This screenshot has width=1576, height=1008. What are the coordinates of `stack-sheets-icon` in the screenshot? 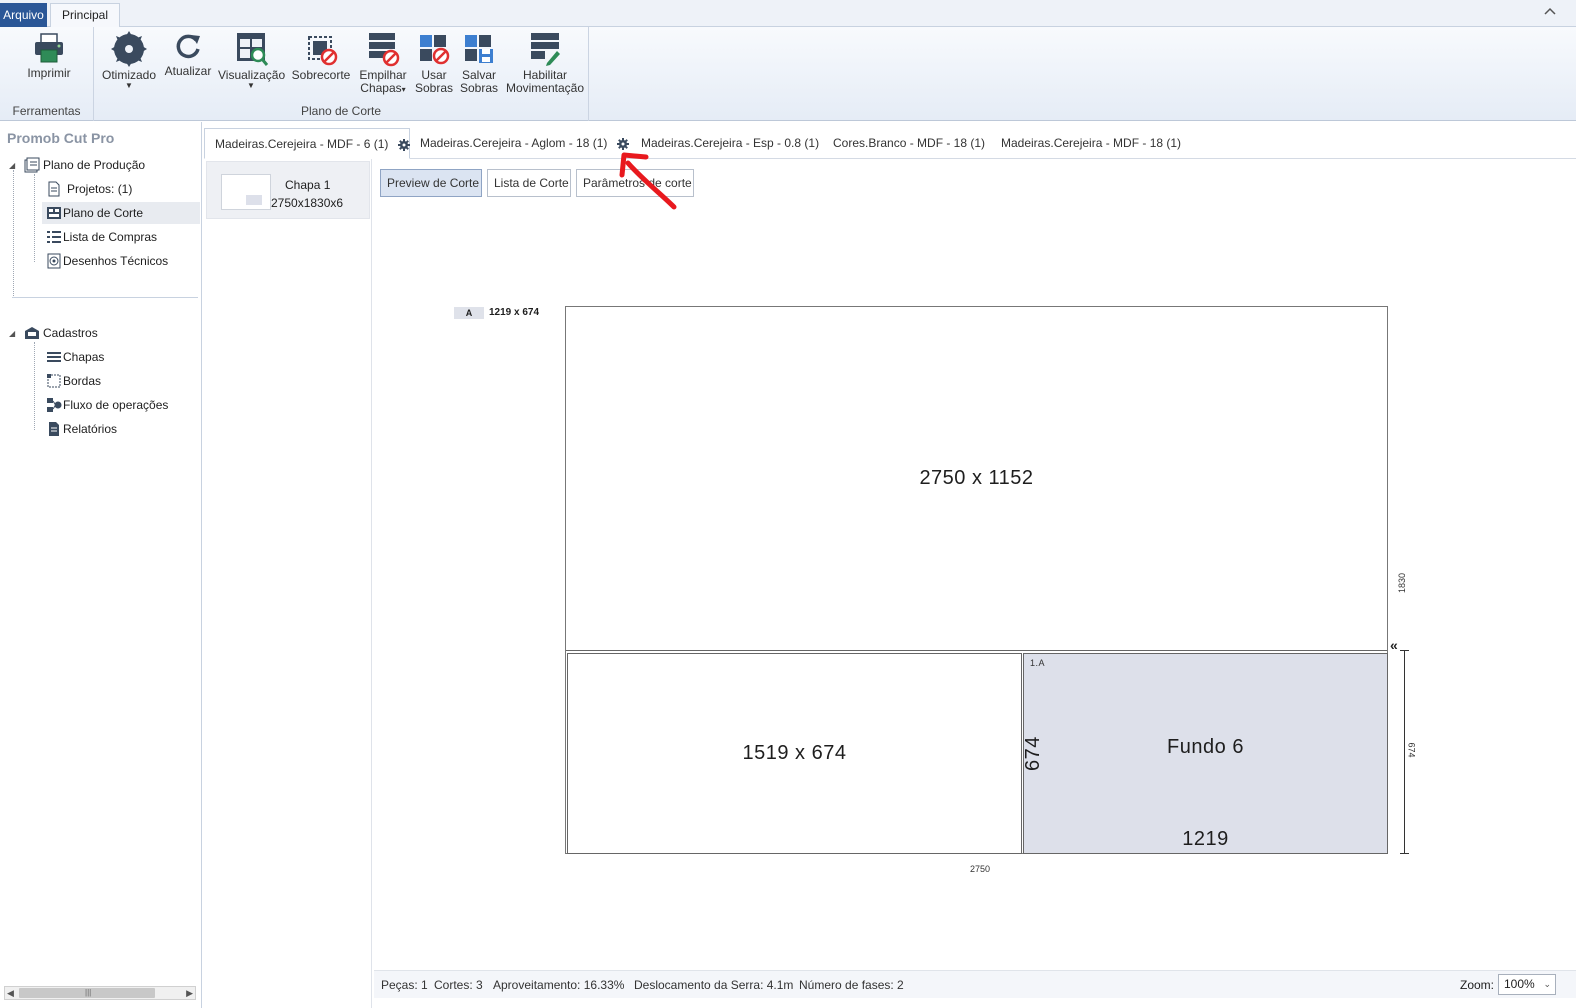 It's located at (384, 50).